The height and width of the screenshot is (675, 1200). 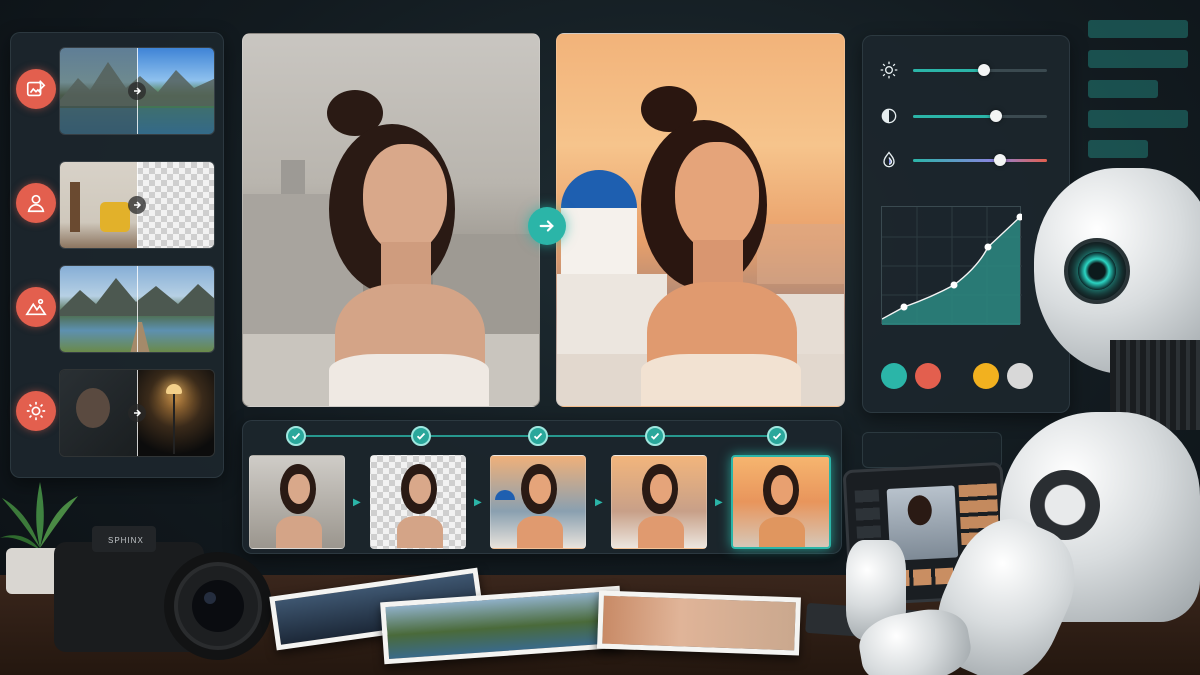 I want to click on timeline-step-color, so click(x=659, y=502).